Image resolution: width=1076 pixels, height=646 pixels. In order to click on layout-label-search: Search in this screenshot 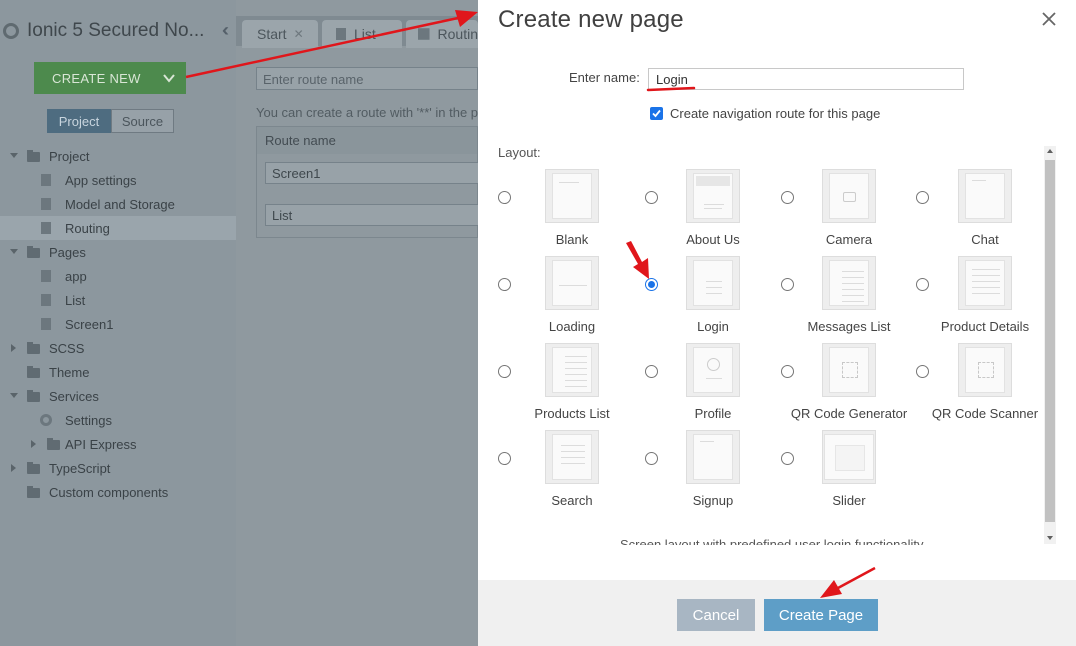, I will do `click(572, 500)`.